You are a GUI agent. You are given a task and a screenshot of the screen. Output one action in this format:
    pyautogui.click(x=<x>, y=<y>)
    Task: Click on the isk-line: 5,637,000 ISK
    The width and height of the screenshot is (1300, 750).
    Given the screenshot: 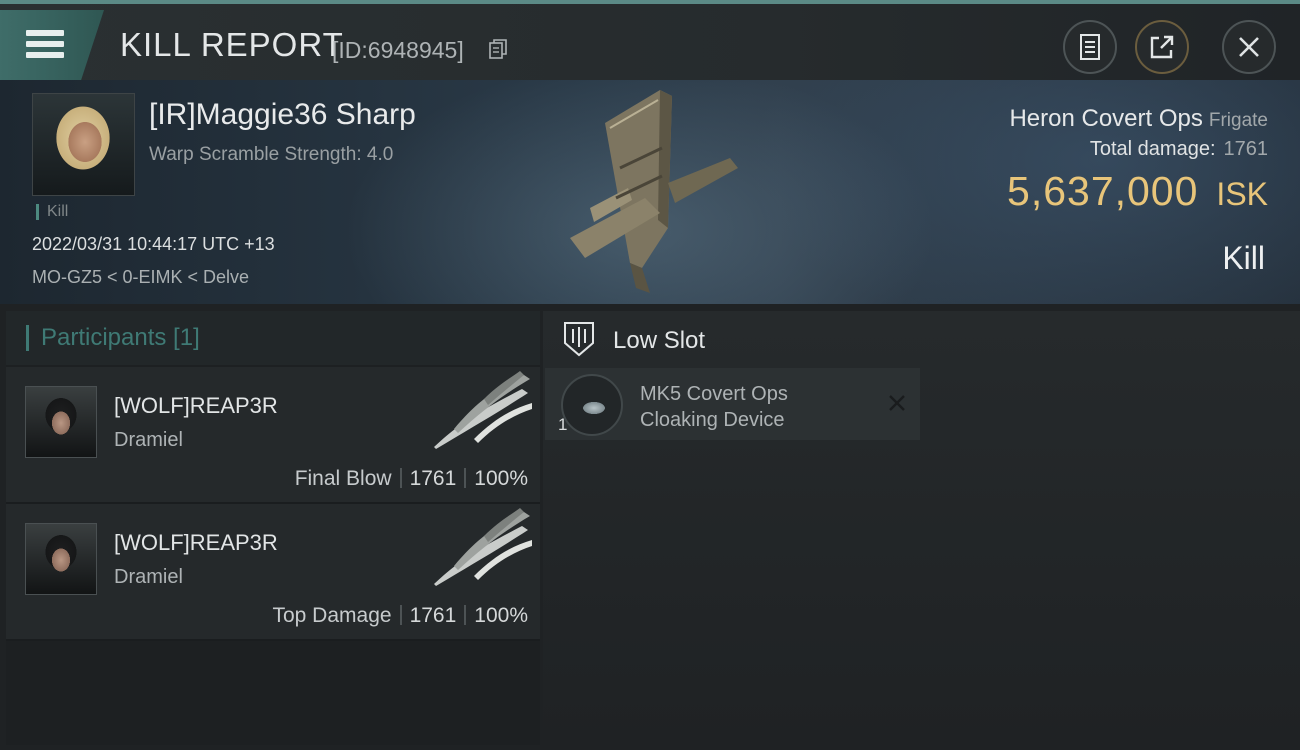 What is the action you would take?
    pyautogui.click(x=1137, y=191)
    